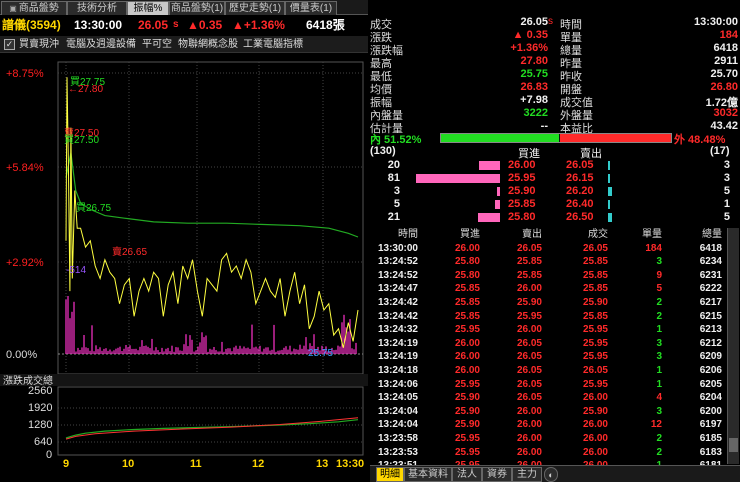  I want to click on tick-cell: 25.90, so click(529, 302).